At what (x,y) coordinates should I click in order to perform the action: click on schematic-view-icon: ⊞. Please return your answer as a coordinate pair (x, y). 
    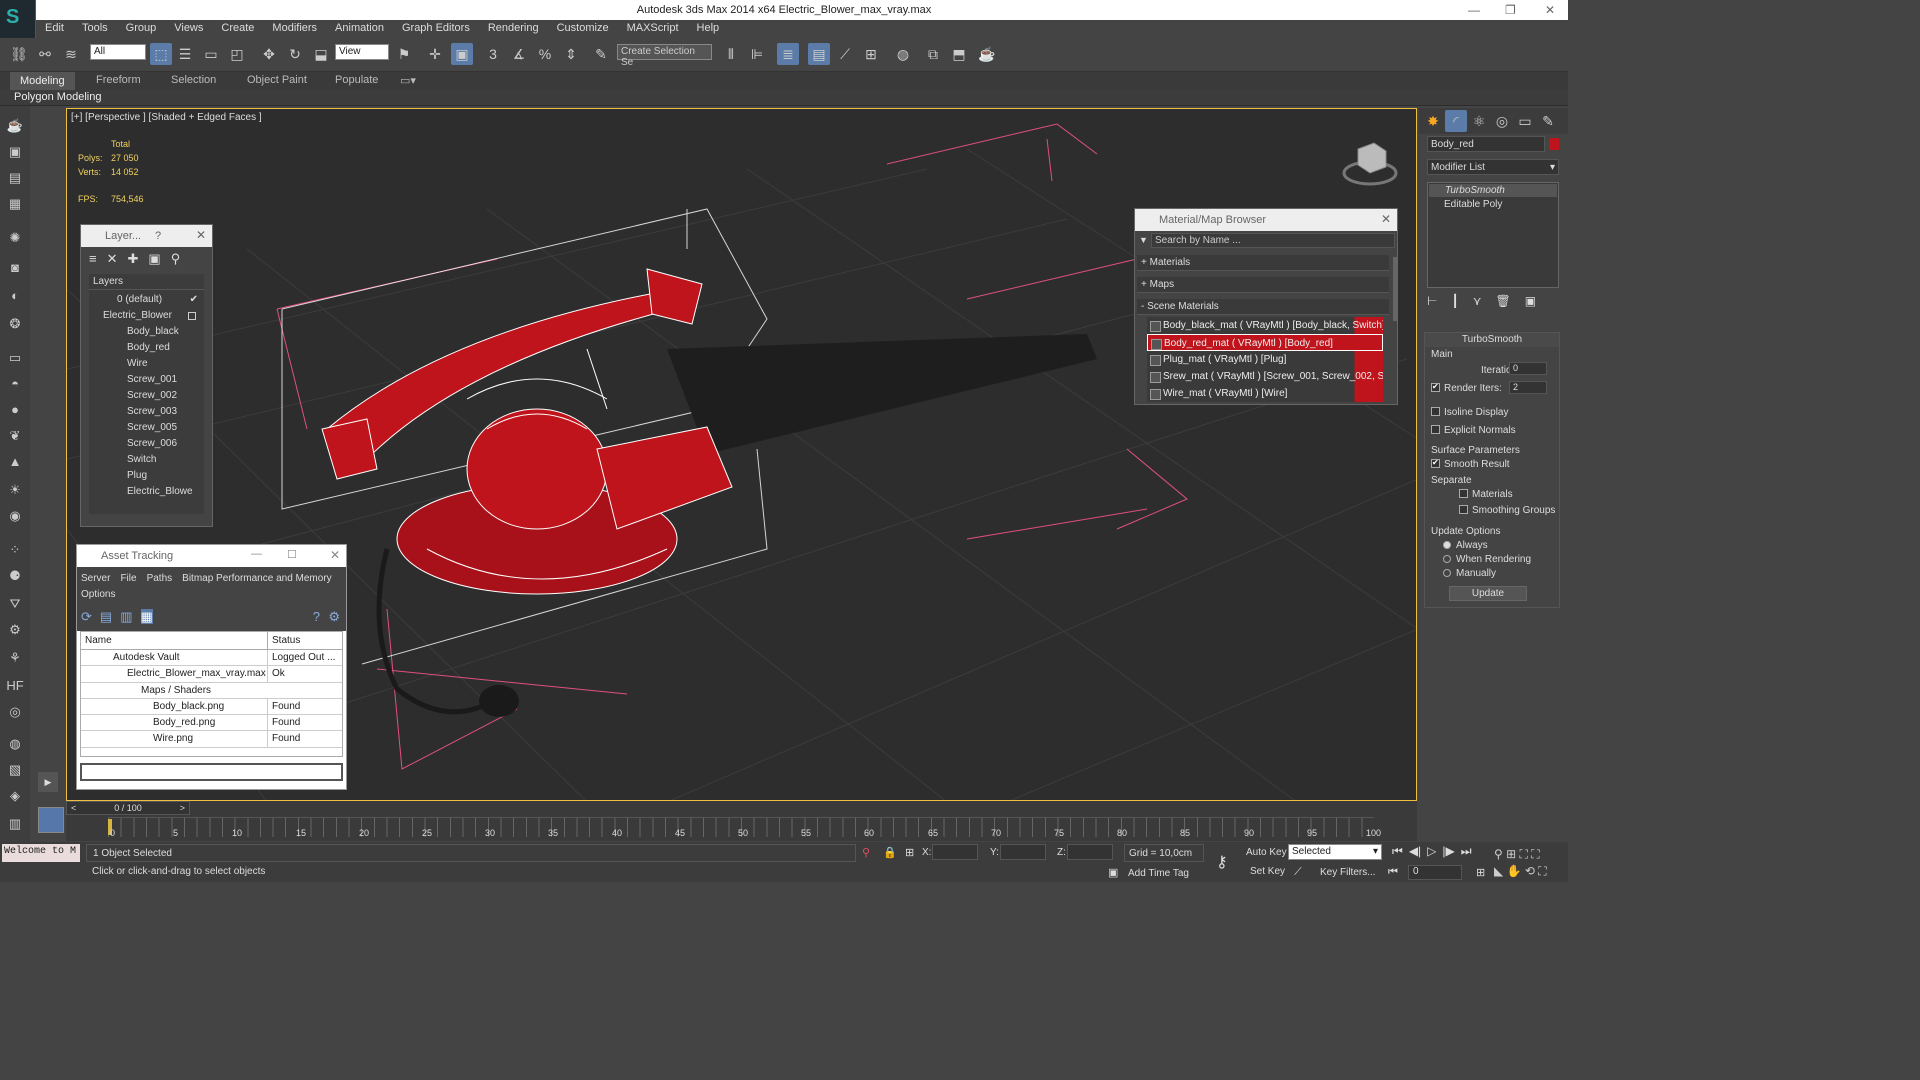
    Looking at the image, I should click on (871, 54).